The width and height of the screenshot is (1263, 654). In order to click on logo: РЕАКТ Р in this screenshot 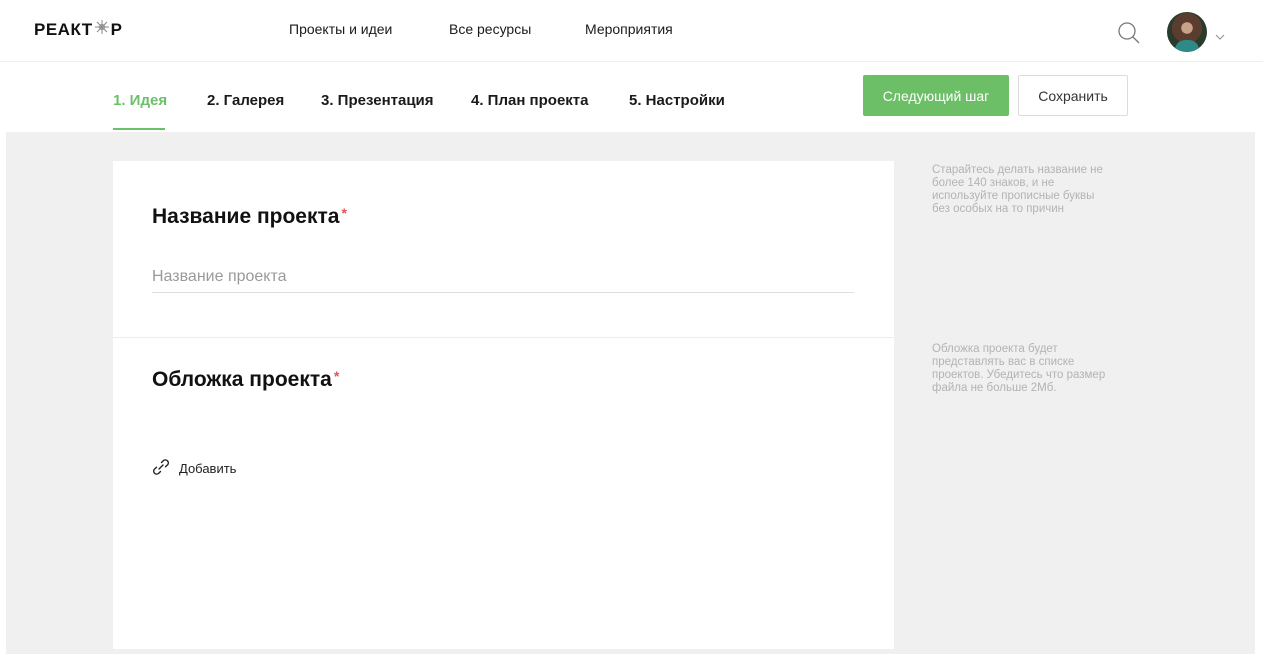, I will do `click(78, 29)`.